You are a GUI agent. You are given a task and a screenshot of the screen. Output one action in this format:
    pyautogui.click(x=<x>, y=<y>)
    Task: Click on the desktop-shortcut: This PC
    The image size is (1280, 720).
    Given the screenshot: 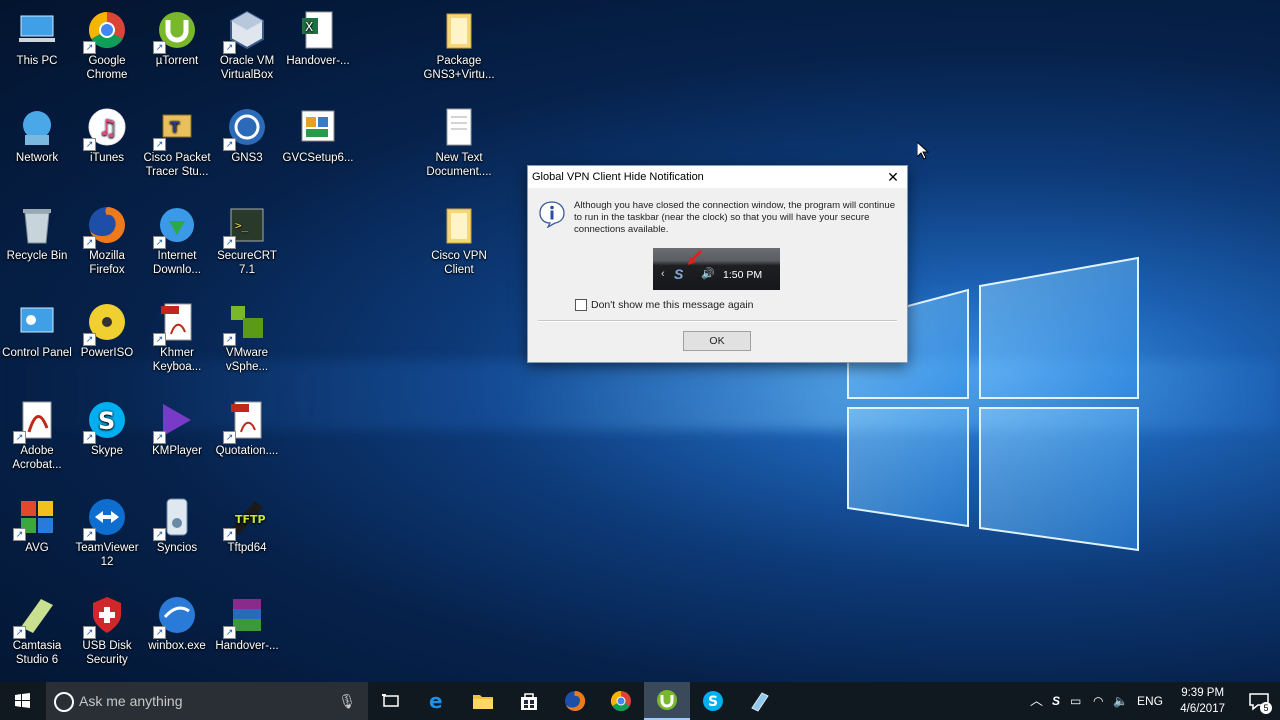 What is the action you would take?
    pyautogui.click(x=37, y=36)
    